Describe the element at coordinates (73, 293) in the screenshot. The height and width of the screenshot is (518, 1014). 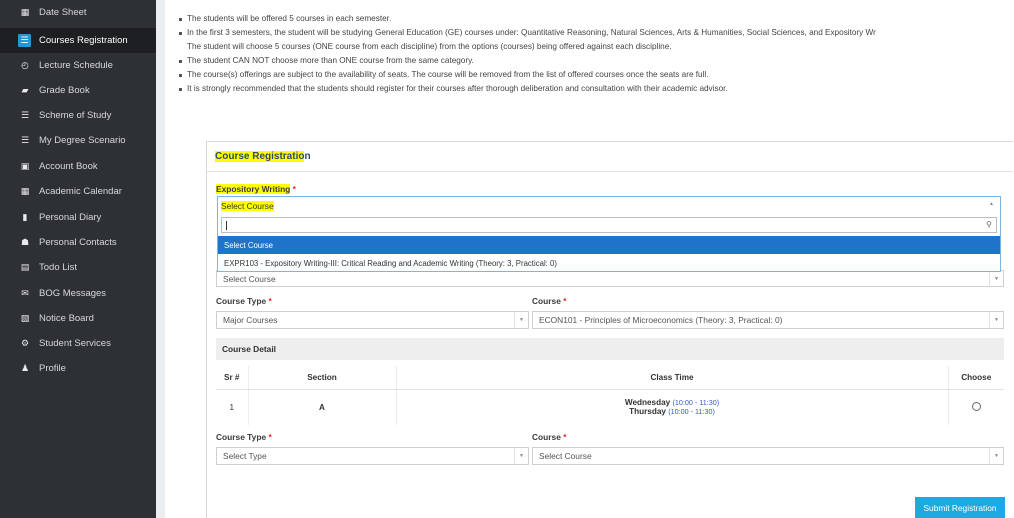
I see `sidebar-item-label: BOG Messages` at that location.